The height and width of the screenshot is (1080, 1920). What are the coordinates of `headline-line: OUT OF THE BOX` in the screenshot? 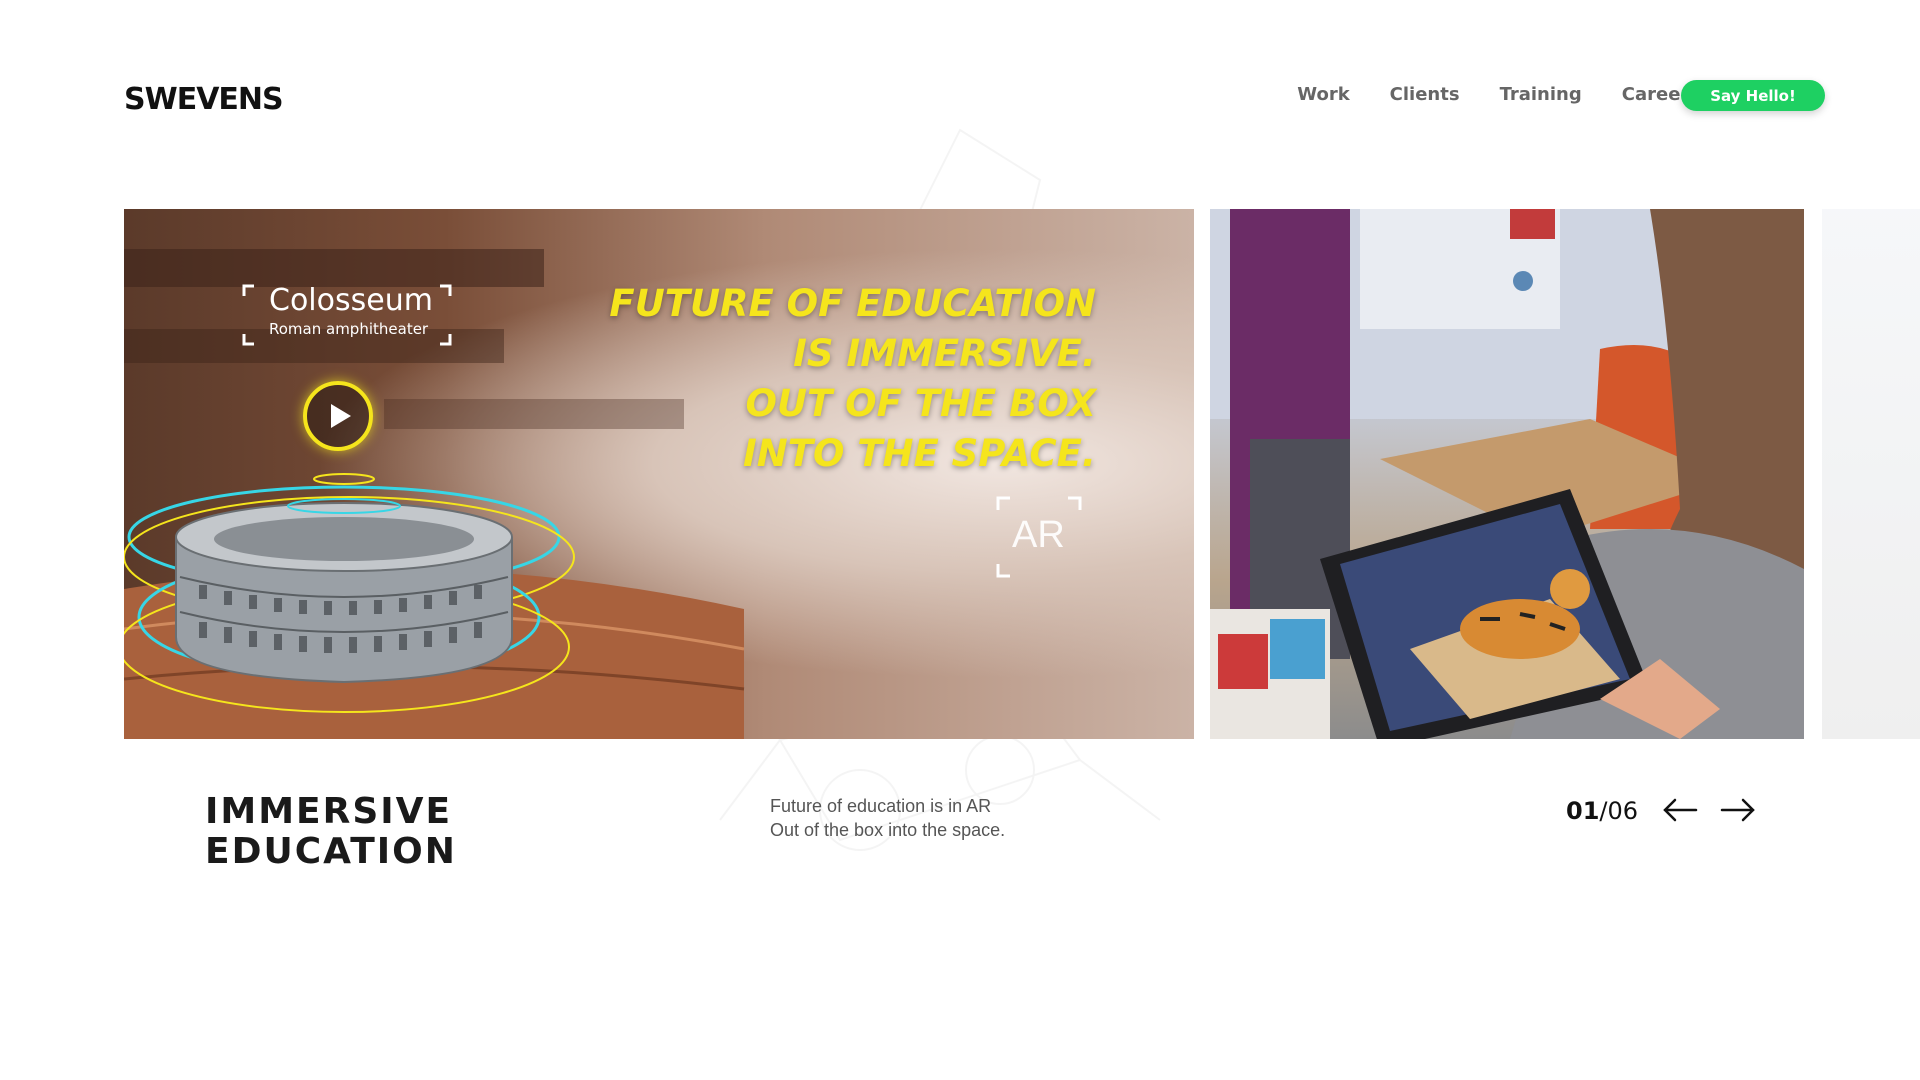 It's located at (920, 403).